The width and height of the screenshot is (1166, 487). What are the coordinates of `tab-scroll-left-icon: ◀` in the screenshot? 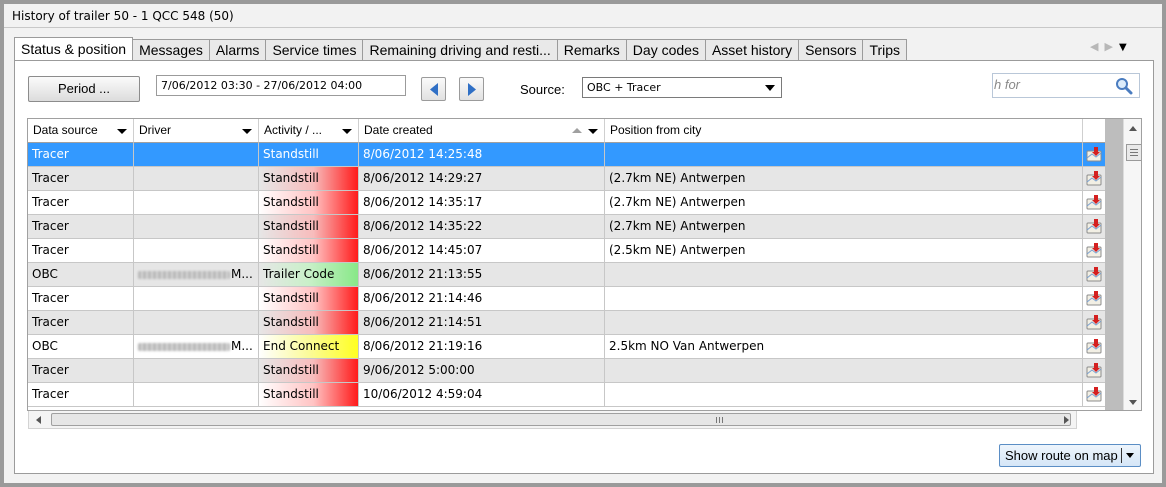 It's located at (1097, 46).